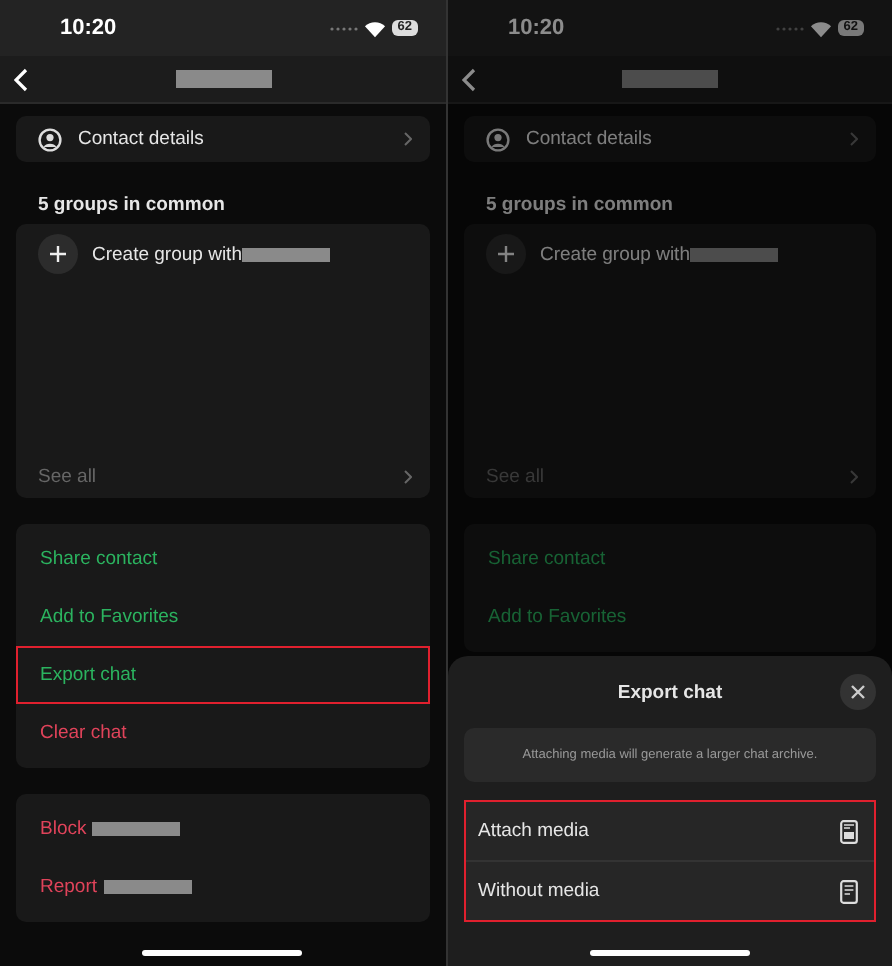 The image size is (892, 966). What do you see at coordinates (670, 831) in the screenshot?
I see `option-item: Attach media` at bounding box center [670, 831].